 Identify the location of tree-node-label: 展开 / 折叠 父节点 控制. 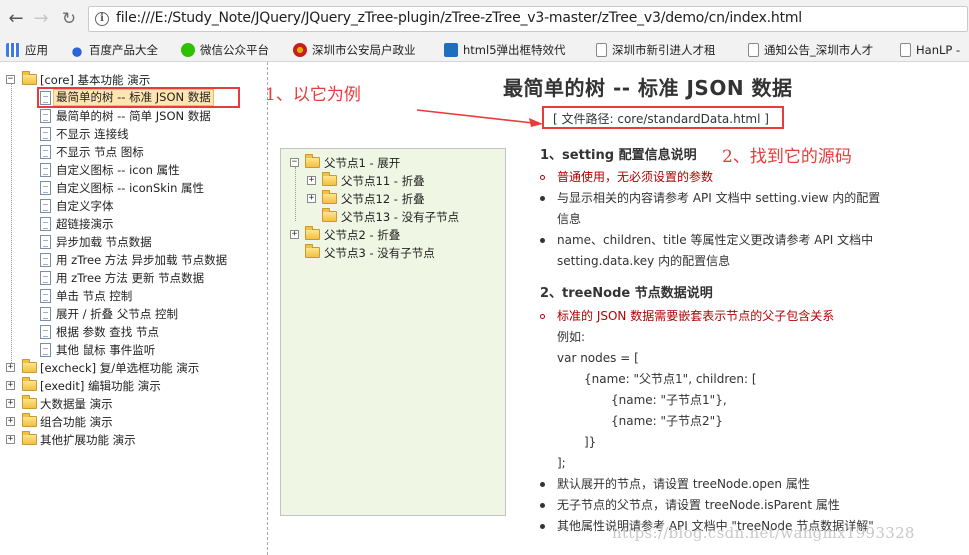
(117, 314).